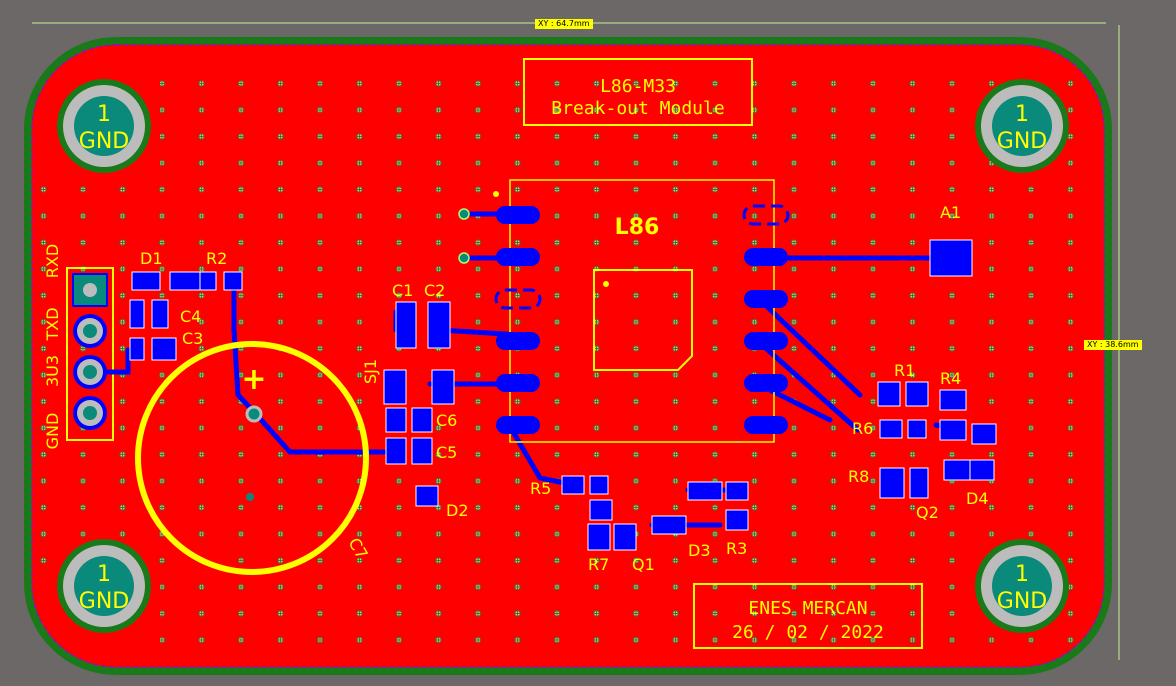 Image resolution: width=1176 pixels, height=686 pixels. What do you see at coordinates (598, 564) in the screenshot?
I see `designator-r7: R7` at bounding box center [598, 564].